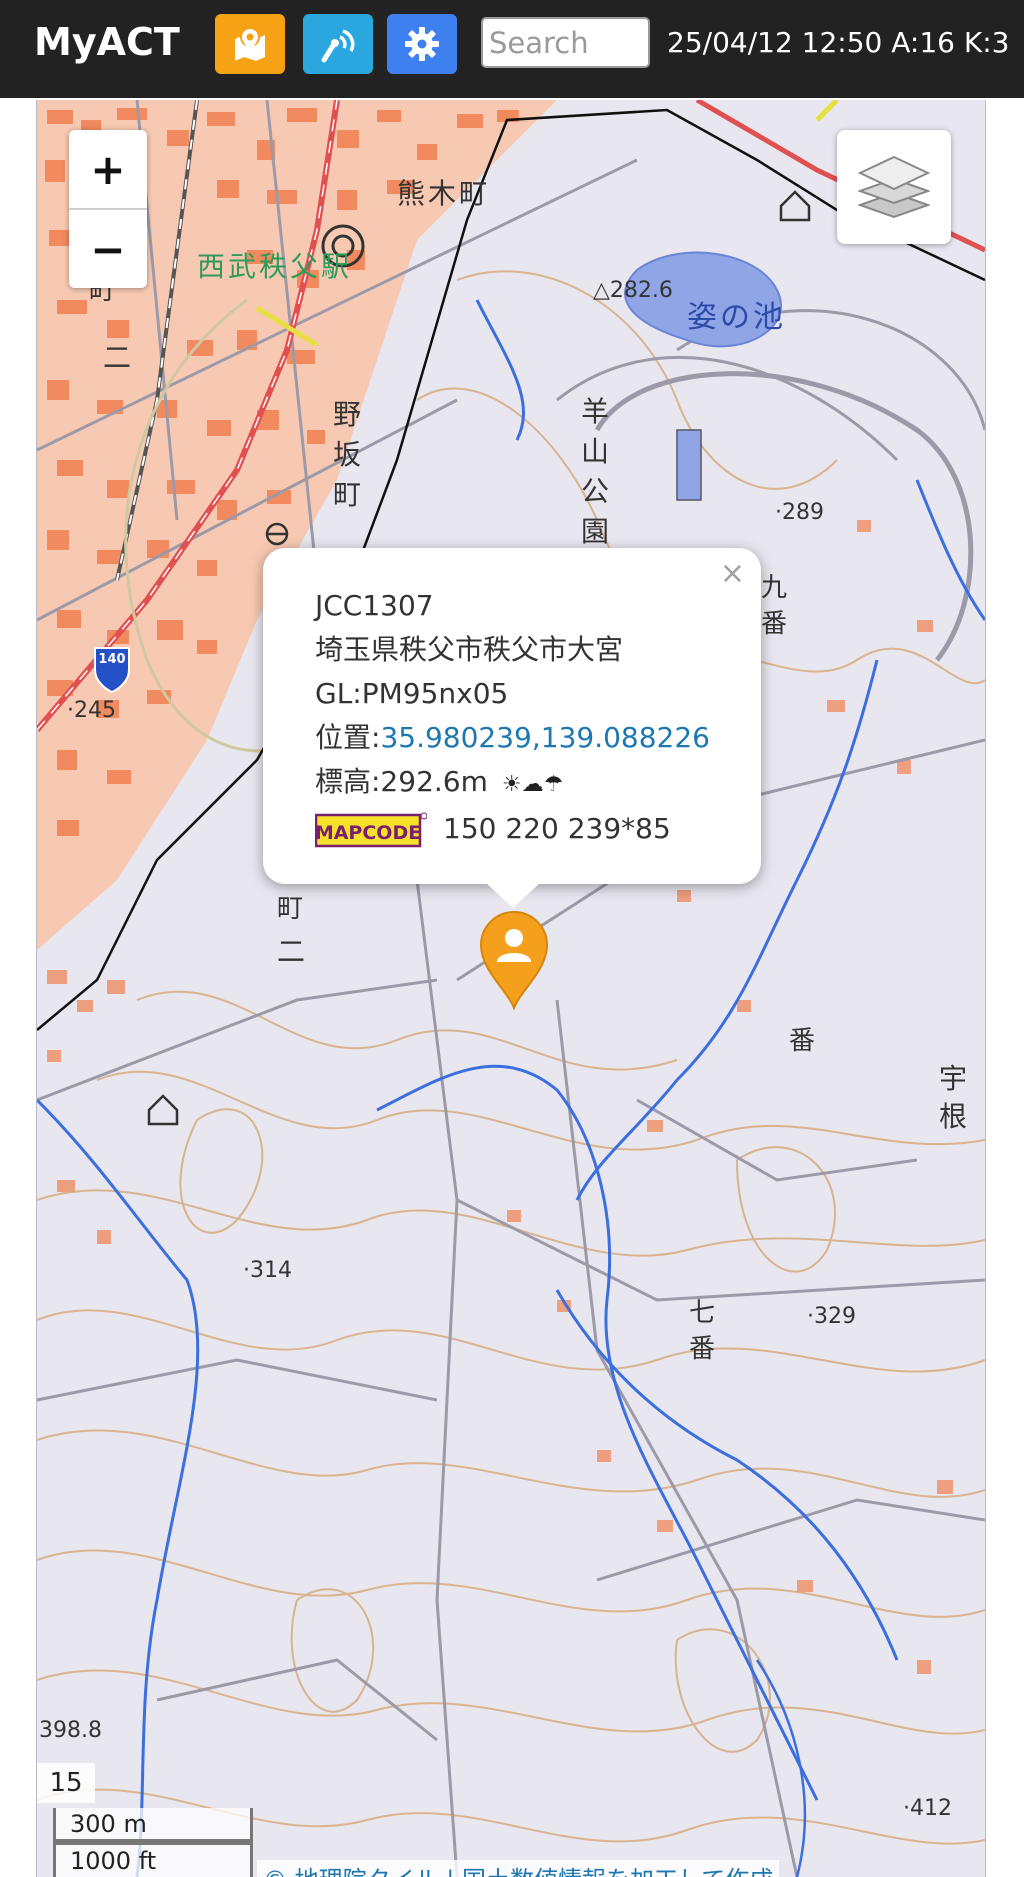  I want to click on map-label-pond: 姿の池, so click(736, 317).